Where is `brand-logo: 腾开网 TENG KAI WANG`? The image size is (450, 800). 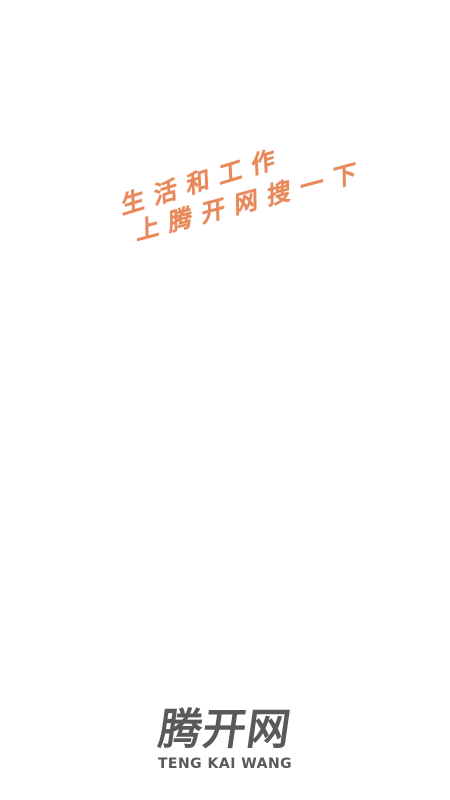
brand-logo: 腾开网 TENG KAI WANG is located at coordinates (225, 738).